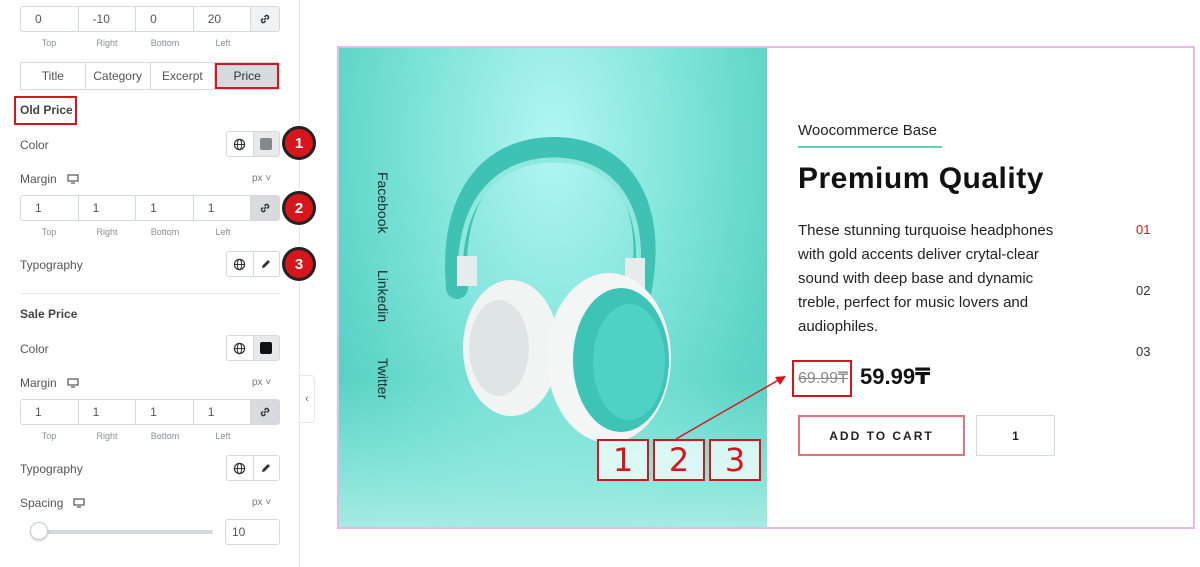  I want to click on sale-price-color-swatch, so click(266, 348).